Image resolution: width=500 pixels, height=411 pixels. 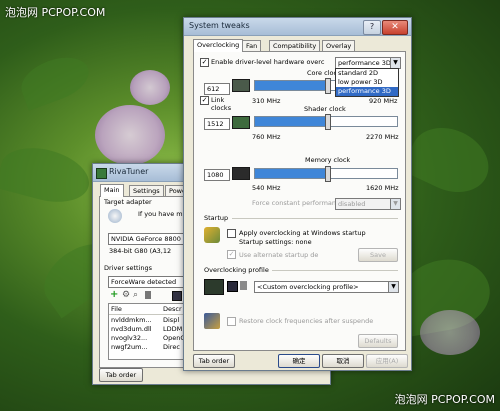 What do you see at coordinates (217, 124) in the screenshot?
I see `shader-clock-input: 1512` at bounding box center [217, 124].